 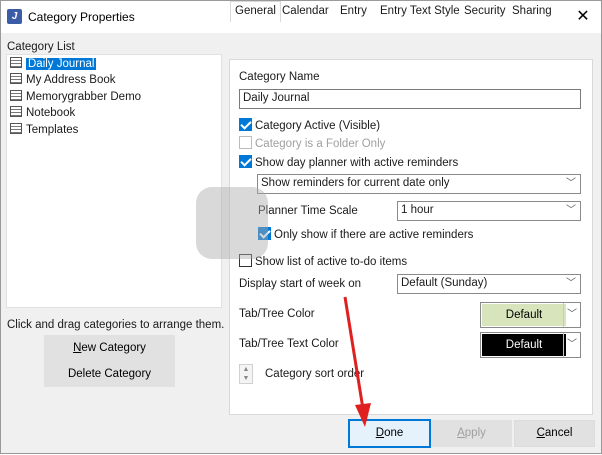 I want to click on tab-security: Security, so click(x=485, y=12).